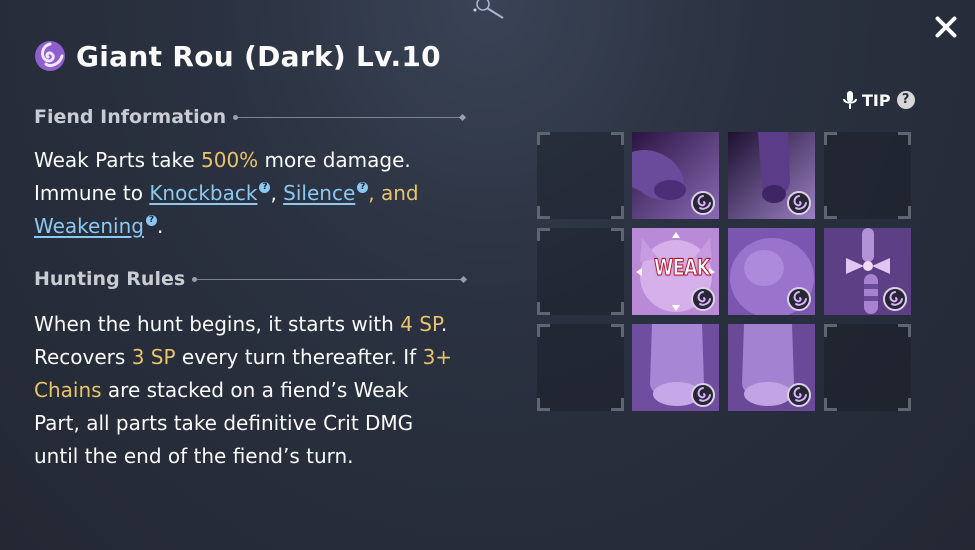  I want to click on part-paw-left, so click(675, 175).